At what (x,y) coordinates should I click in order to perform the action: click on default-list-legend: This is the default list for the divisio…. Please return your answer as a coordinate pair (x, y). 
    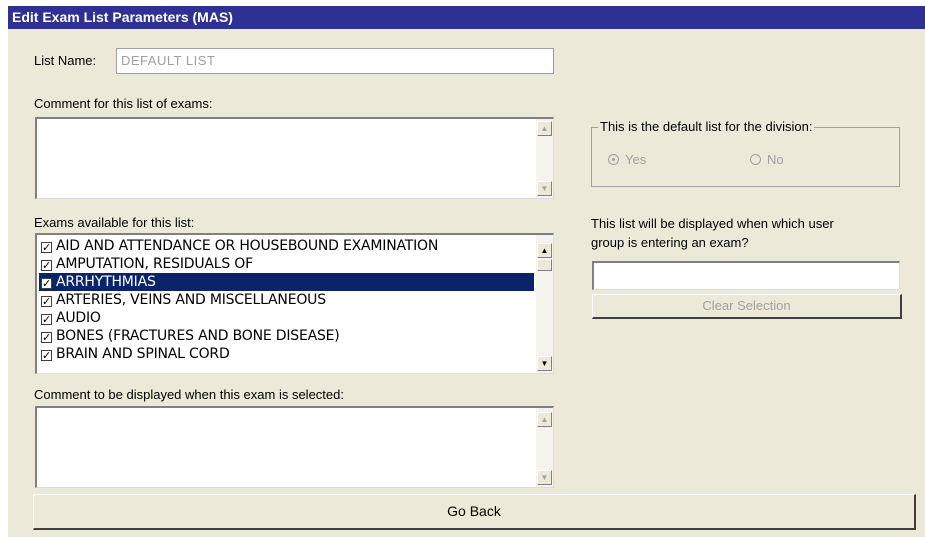
    Looking at the image, I should click on (706, 126).